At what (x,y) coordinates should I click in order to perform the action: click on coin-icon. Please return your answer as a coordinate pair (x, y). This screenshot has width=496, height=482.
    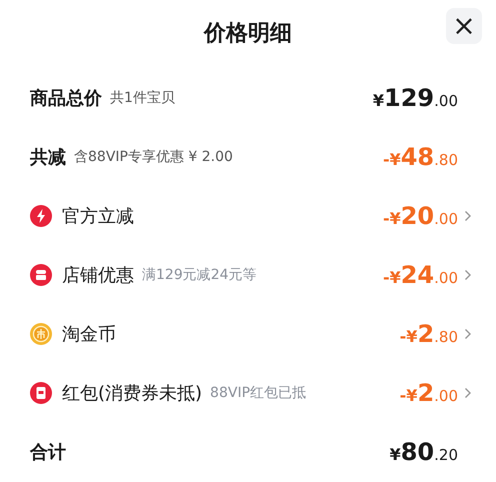
    Looking at the image, I should click on (41, 333).